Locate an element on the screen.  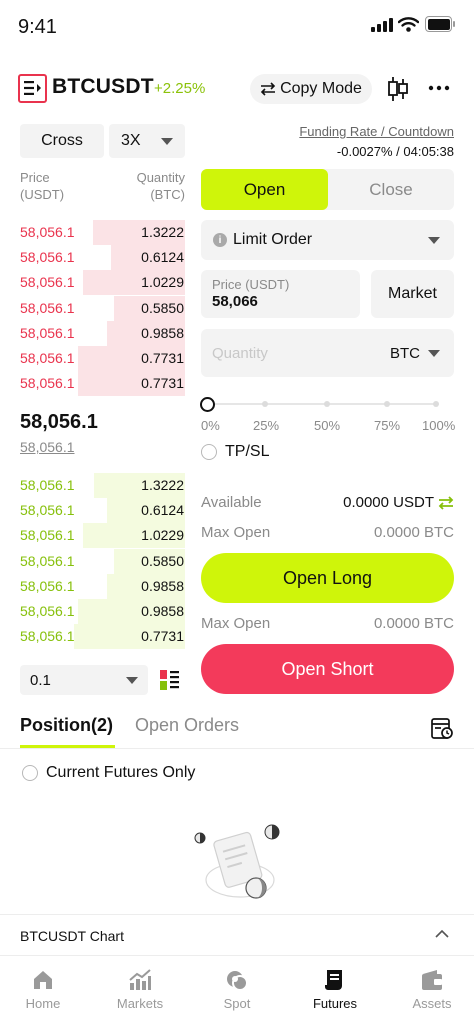
empty-state-illustration is located at coordinates (237, 861).